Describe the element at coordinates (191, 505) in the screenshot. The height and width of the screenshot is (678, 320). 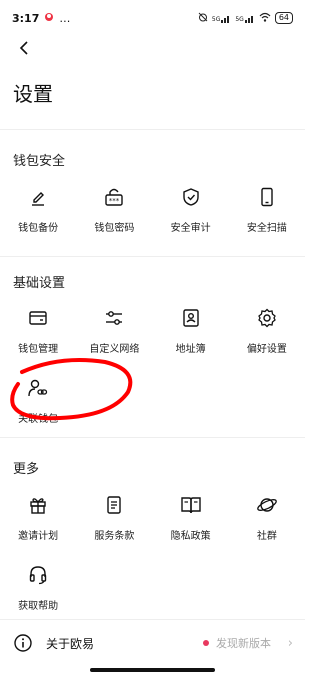
I see `book-icon` at that location.